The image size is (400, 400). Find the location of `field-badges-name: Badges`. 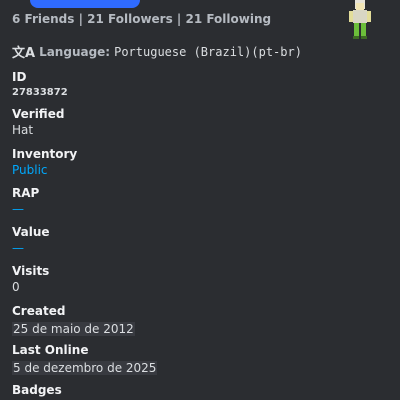

field-badges-name: Badges is located at coordinates (37, 390).